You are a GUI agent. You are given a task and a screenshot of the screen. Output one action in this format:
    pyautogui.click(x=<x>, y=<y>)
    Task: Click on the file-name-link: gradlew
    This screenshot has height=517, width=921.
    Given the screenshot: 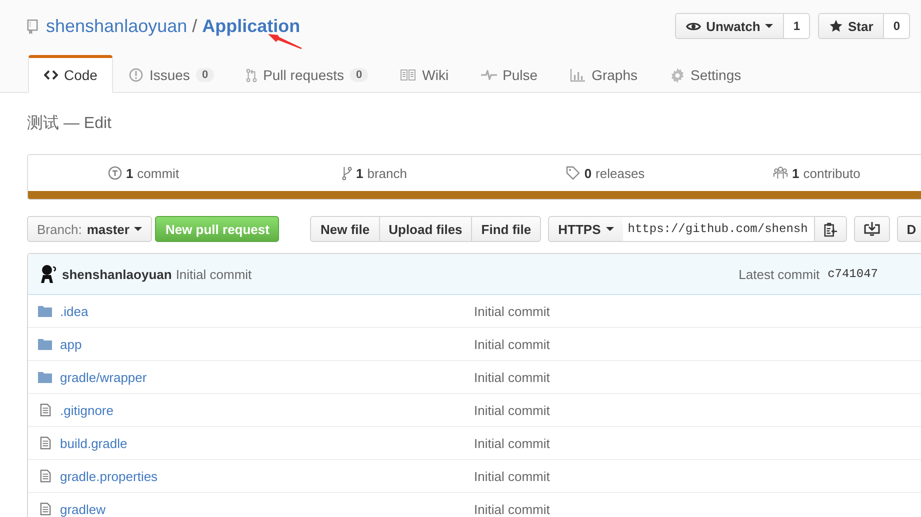 What is the action you would take?
    pyautogui.click(x=267, y=509)
    